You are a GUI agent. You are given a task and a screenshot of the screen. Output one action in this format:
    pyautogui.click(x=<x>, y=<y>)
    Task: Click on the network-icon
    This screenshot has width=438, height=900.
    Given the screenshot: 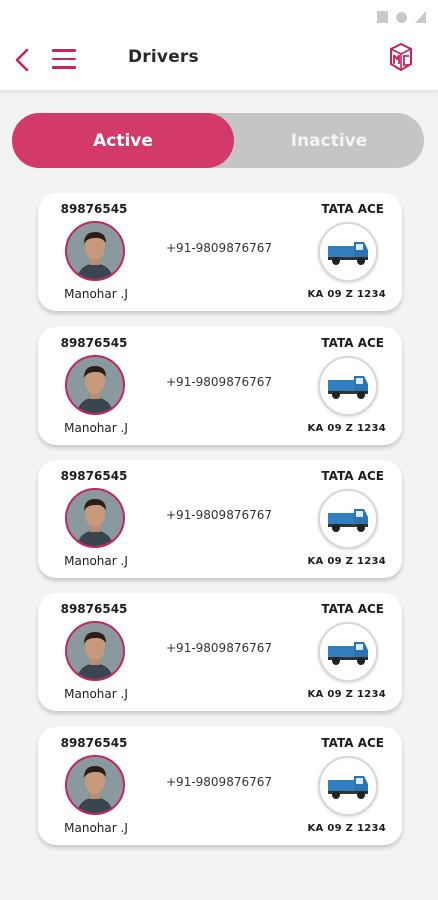 What is the action you would take?
    pyautogui.click(x=420, y=17)
    